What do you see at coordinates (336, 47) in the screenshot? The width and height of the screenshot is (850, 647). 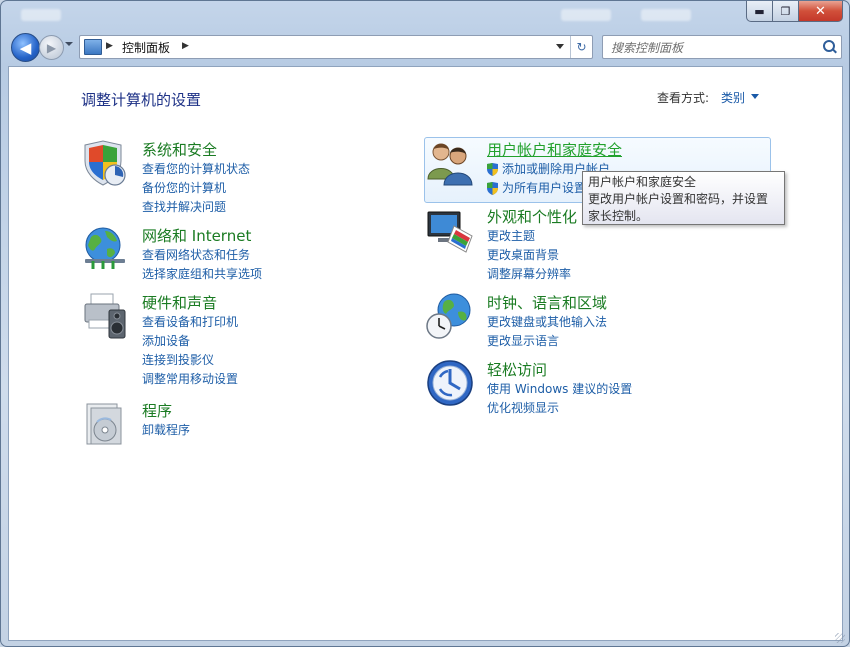 I see `address-bar: ▶ 控制面板 ▶ ↻` at bounding box center [336, 47].